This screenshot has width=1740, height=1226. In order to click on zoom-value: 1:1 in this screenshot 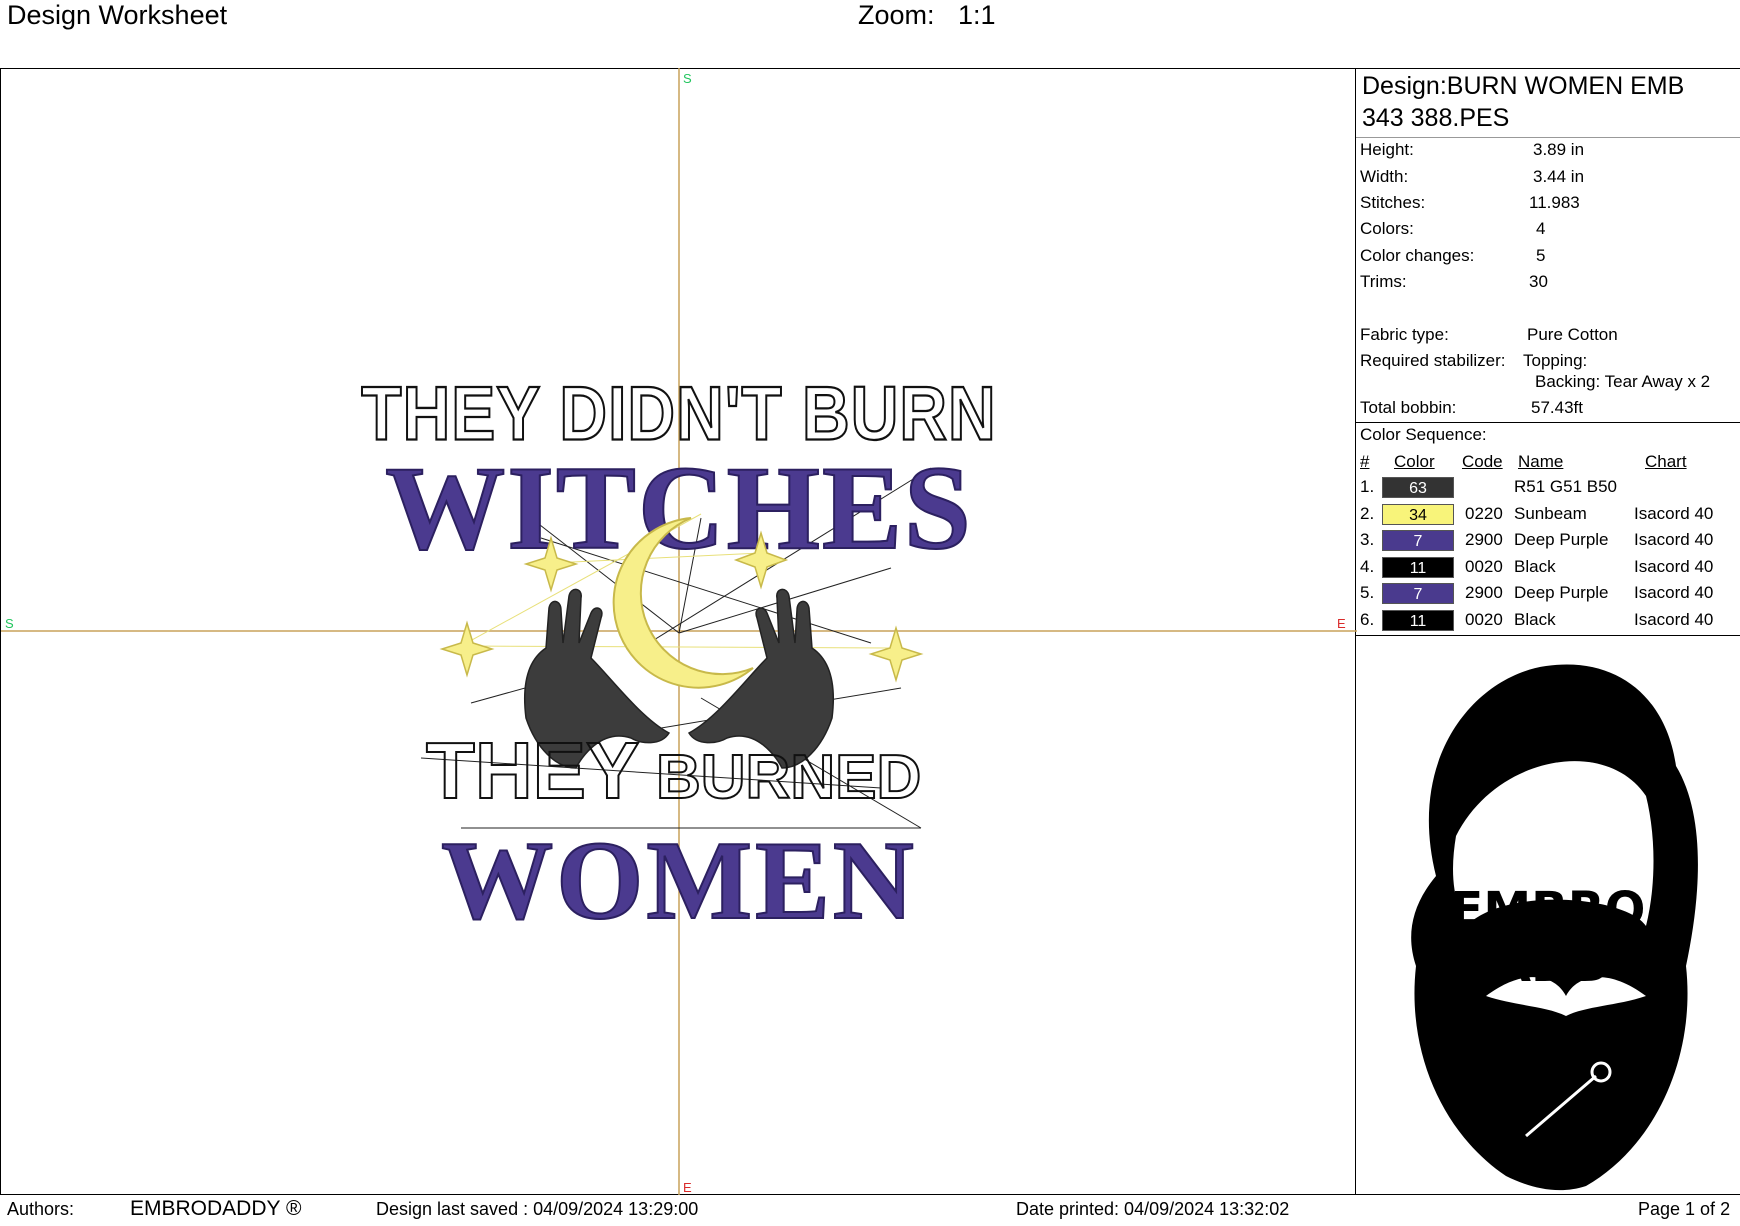, I will do `click(977, 15)`.